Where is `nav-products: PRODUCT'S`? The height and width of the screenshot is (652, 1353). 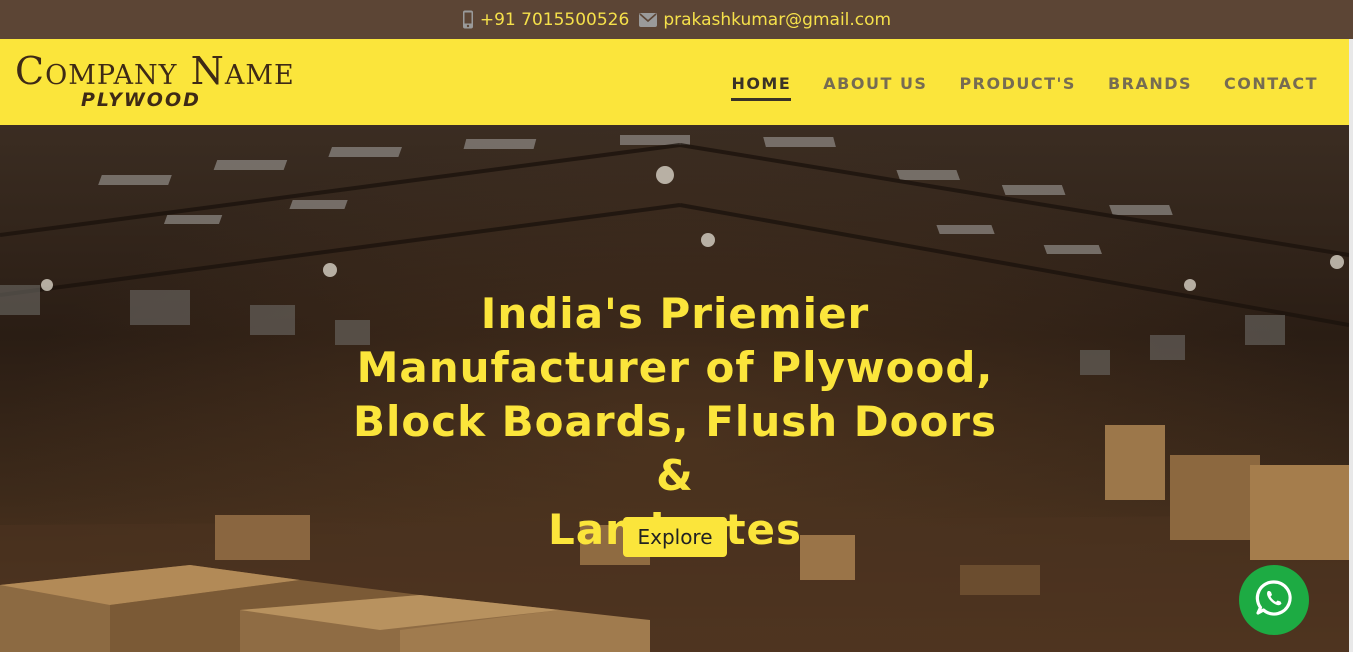 nav-products: PRODUCT'S is located at coordinates (1017, 87).